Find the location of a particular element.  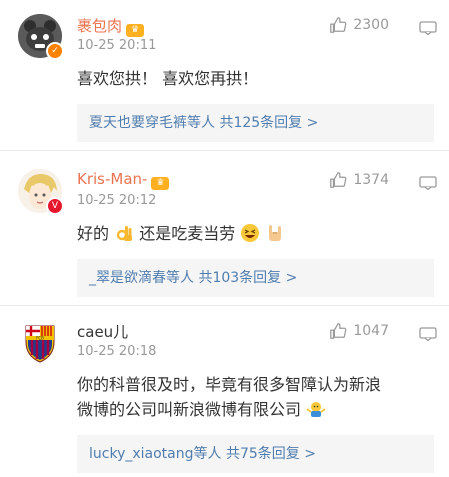

svg-text: FCB is located at coordinates (40, 338).